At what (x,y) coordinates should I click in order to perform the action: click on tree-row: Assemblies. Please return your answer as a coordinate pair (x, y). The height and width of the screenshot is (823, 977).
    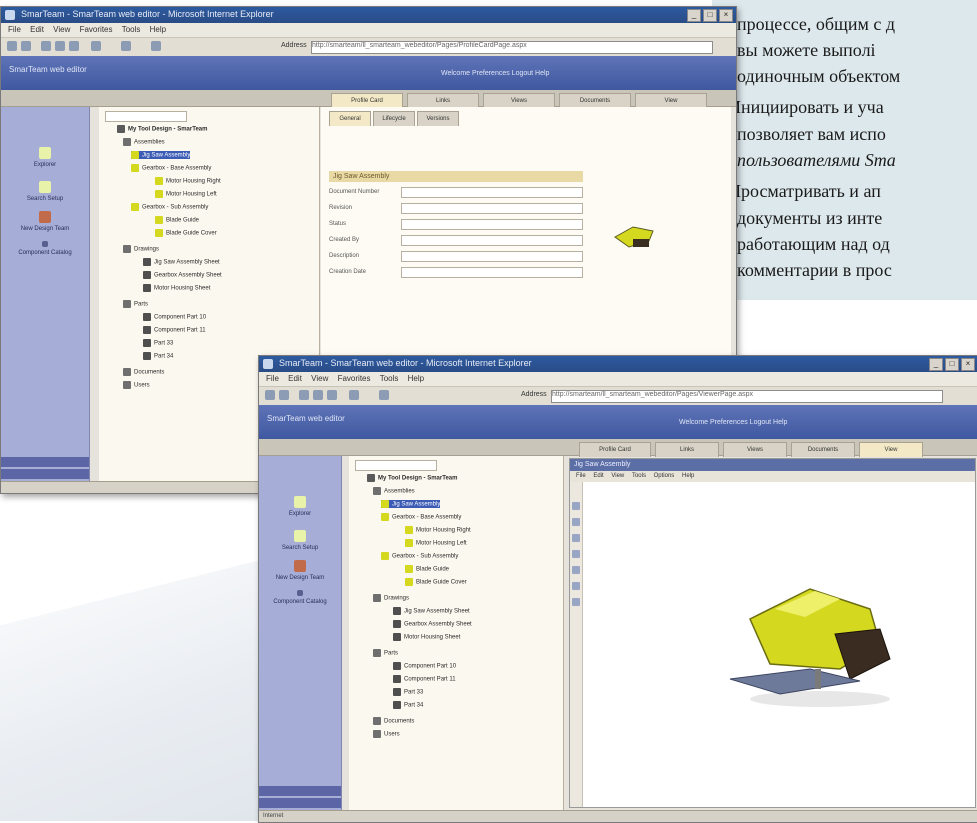
    Looking at the image, I should click on (144, 142).